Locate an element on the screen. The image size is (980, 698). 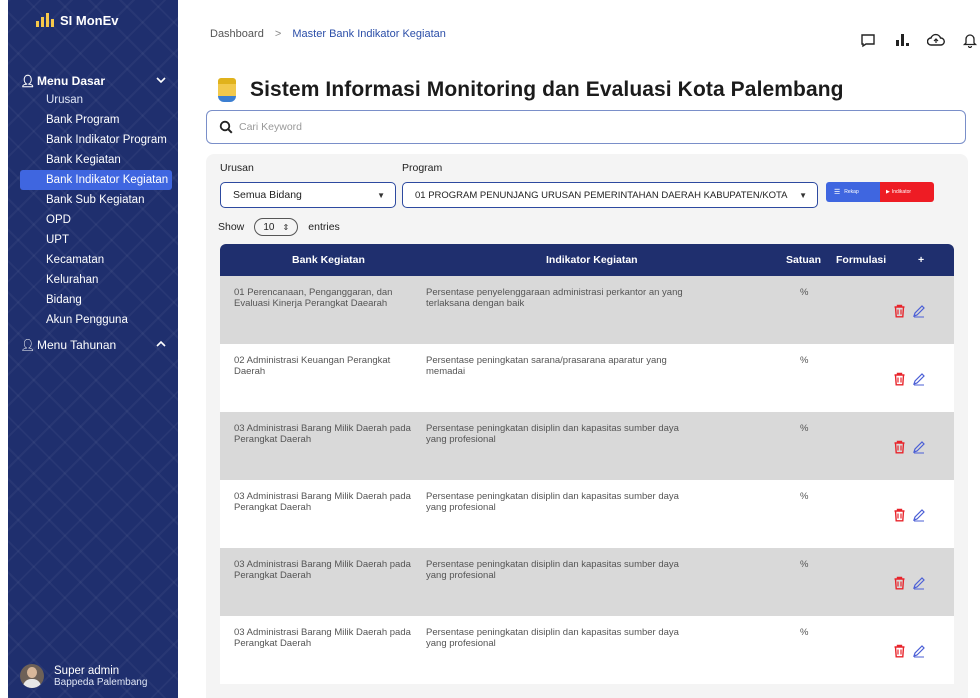
sidebar-item-bank-indikator-program: Bank Indikator Program is located at coordinates (93, 140).